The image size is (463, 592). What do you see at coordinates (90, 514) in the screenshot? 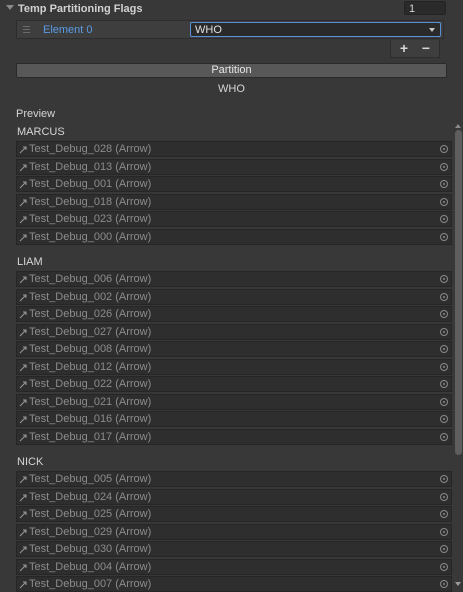
I see `object-field-label: Test_Debug_025 (Arrow)` at bounding box center [90, 514].